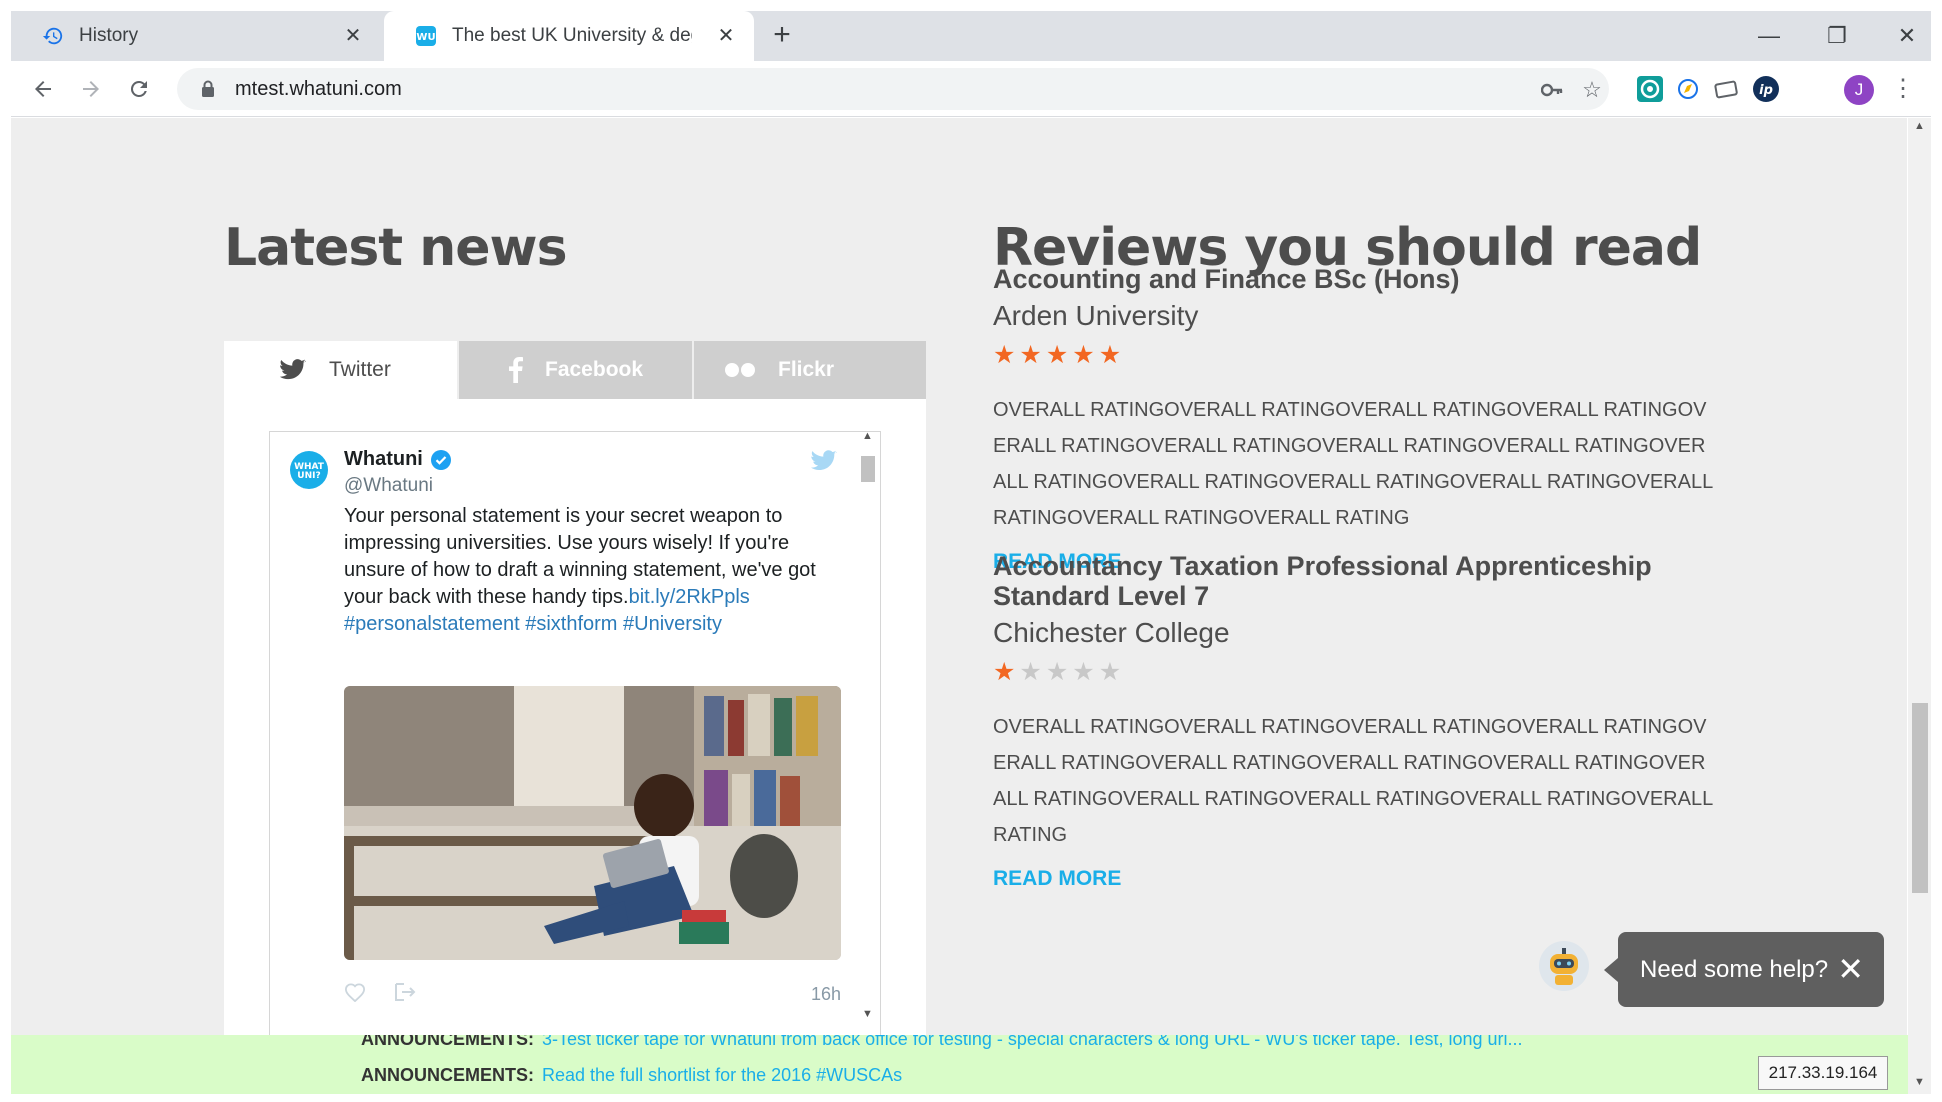 The height and width of the screenshot is (1102, 1942). What do you see at coordinates (1688, 89) in the screenshot?
I see `extension-compass-icon` at bounding box center [1688, 89].